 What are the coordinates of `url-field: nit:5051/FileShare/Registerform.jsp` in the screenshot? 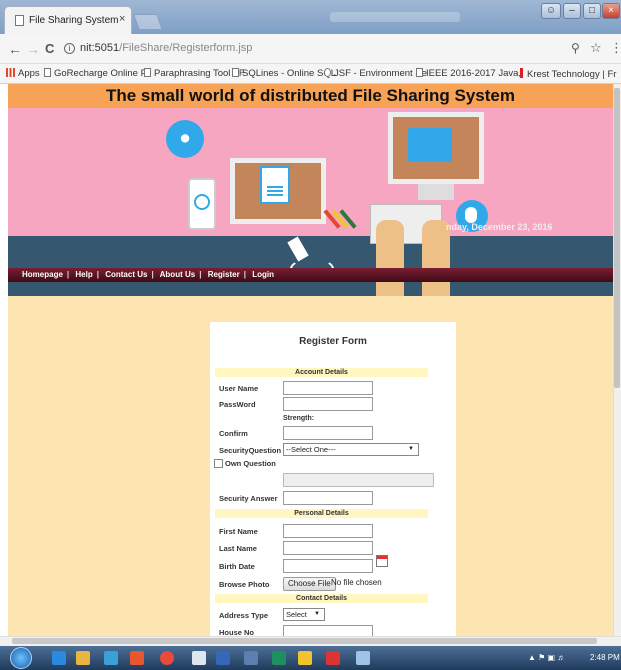 It's located at (166, 48).